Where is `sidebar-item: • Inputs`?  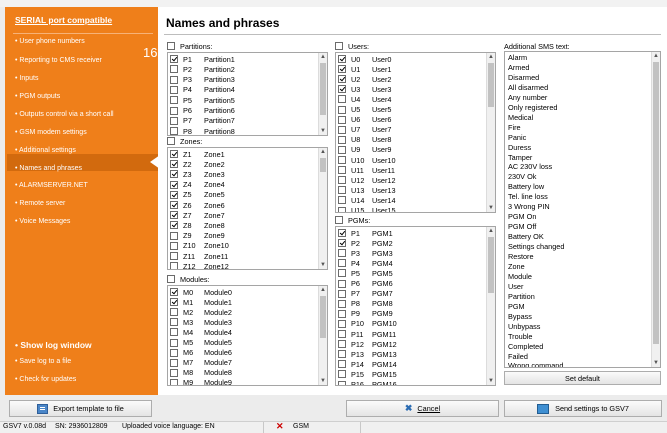
sidebar-item: • Inputs is located at coordinates (26, 78).